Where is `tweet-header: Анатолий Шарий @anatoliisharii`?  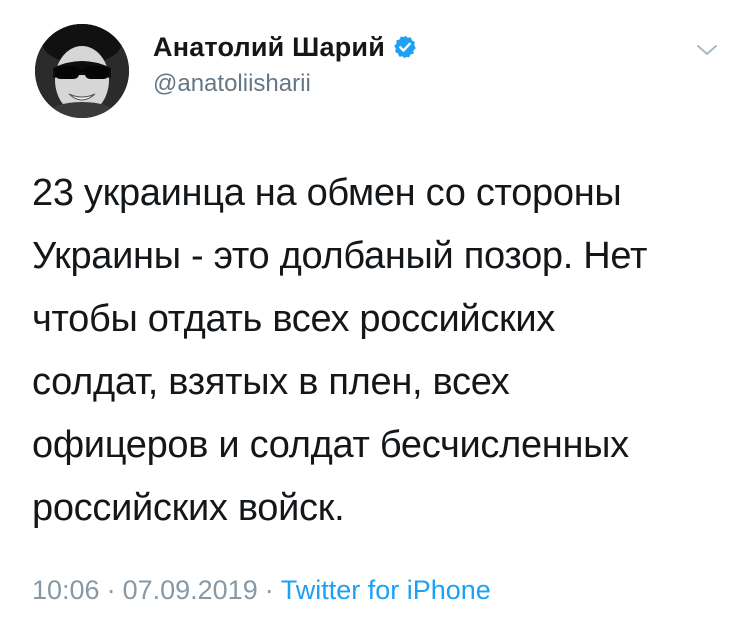 tweet-header: Анатолий Шарий @anatoliisharii is located at coordinates (285, 63).